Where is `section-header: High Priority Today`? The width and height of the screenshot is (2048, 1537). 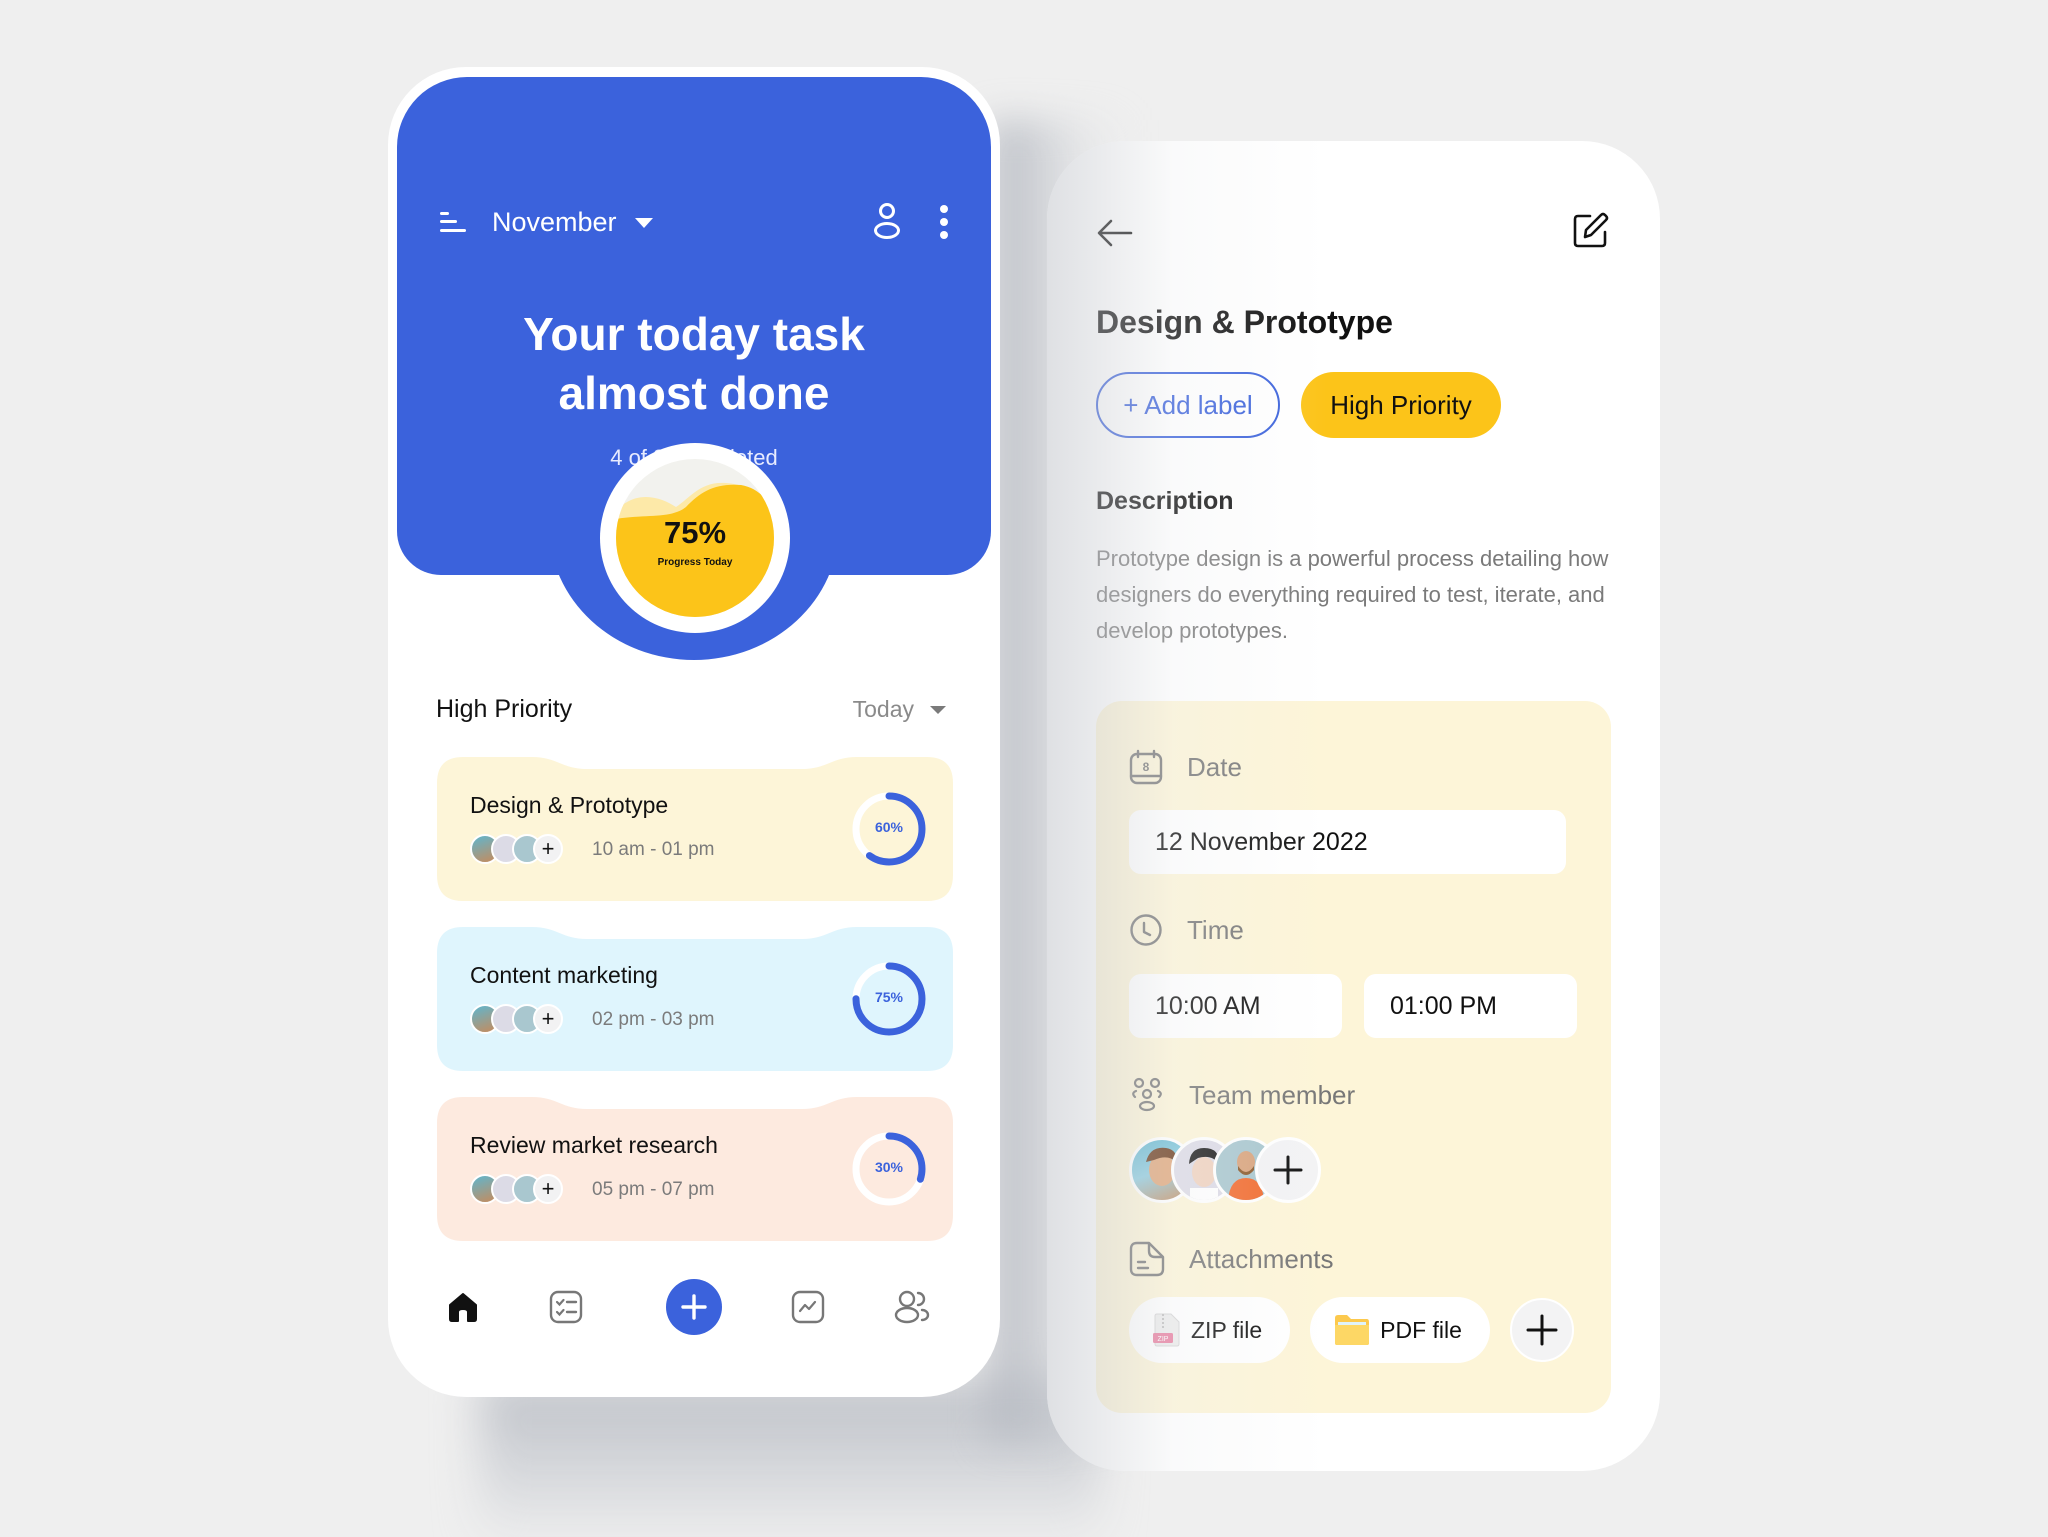 section-header: High Priority Today is located at coordinates (691, 709).